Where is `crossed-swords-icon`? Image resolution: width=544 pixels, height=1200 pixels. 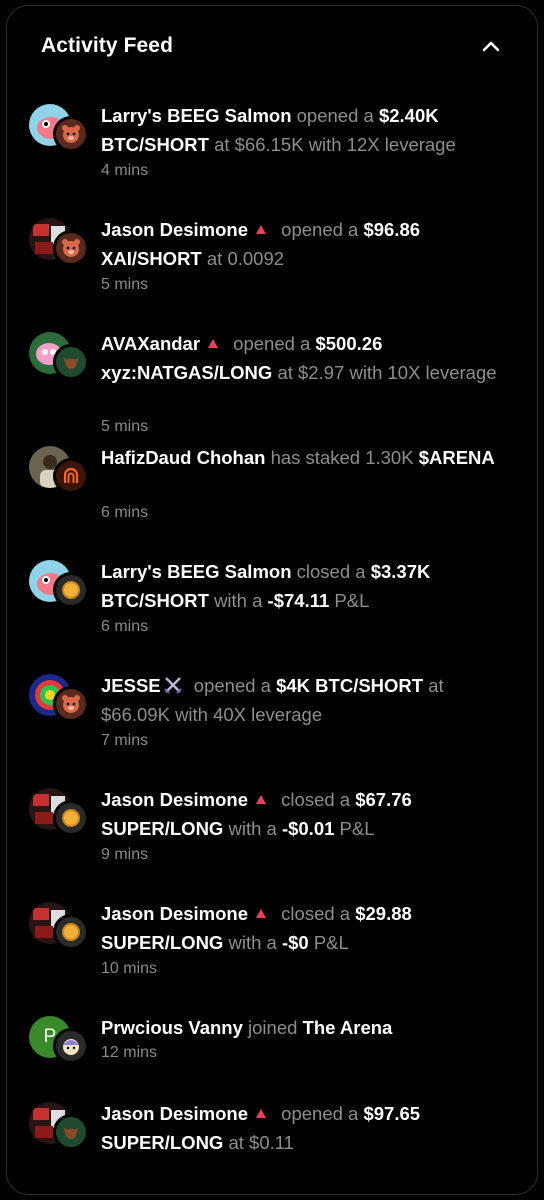 crossed-swords-icon is located at coordinates (172, 685).